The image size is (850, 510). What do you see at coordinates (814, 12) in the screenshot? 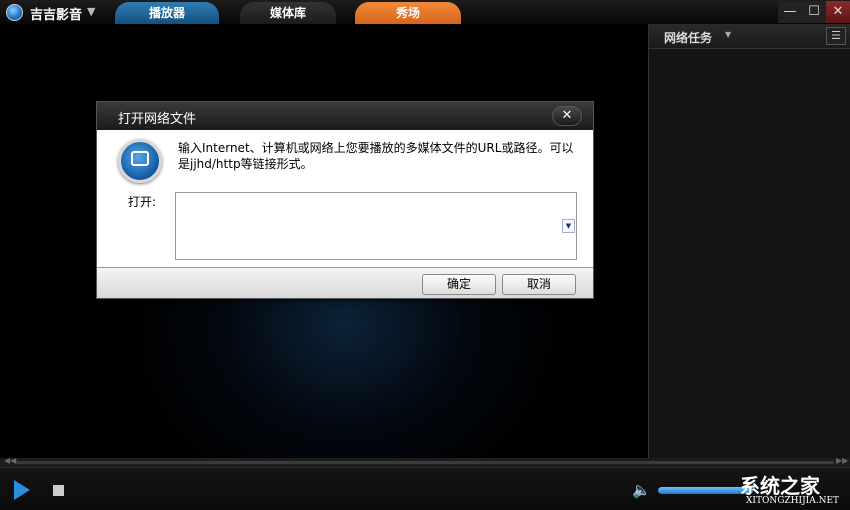
I see `maximize-button: ☐` at bounding box center [814, 12].